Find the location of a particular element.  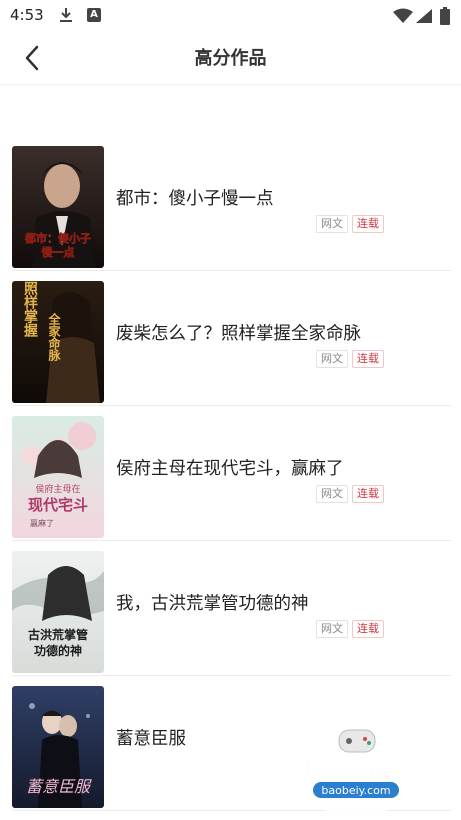

cover-text-line: 照样掌握 is located at coordinates (30, 309).